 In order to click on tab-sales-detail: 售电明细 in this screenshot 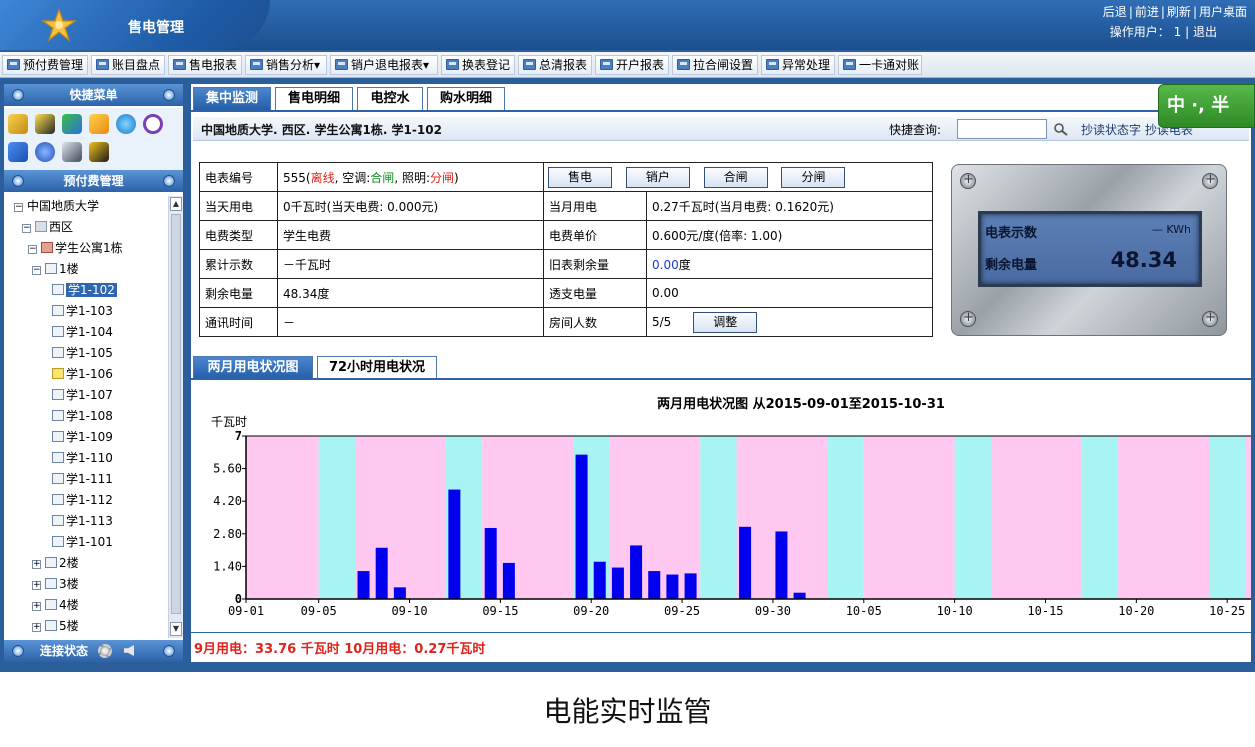, I will do `click(314, 99)`.